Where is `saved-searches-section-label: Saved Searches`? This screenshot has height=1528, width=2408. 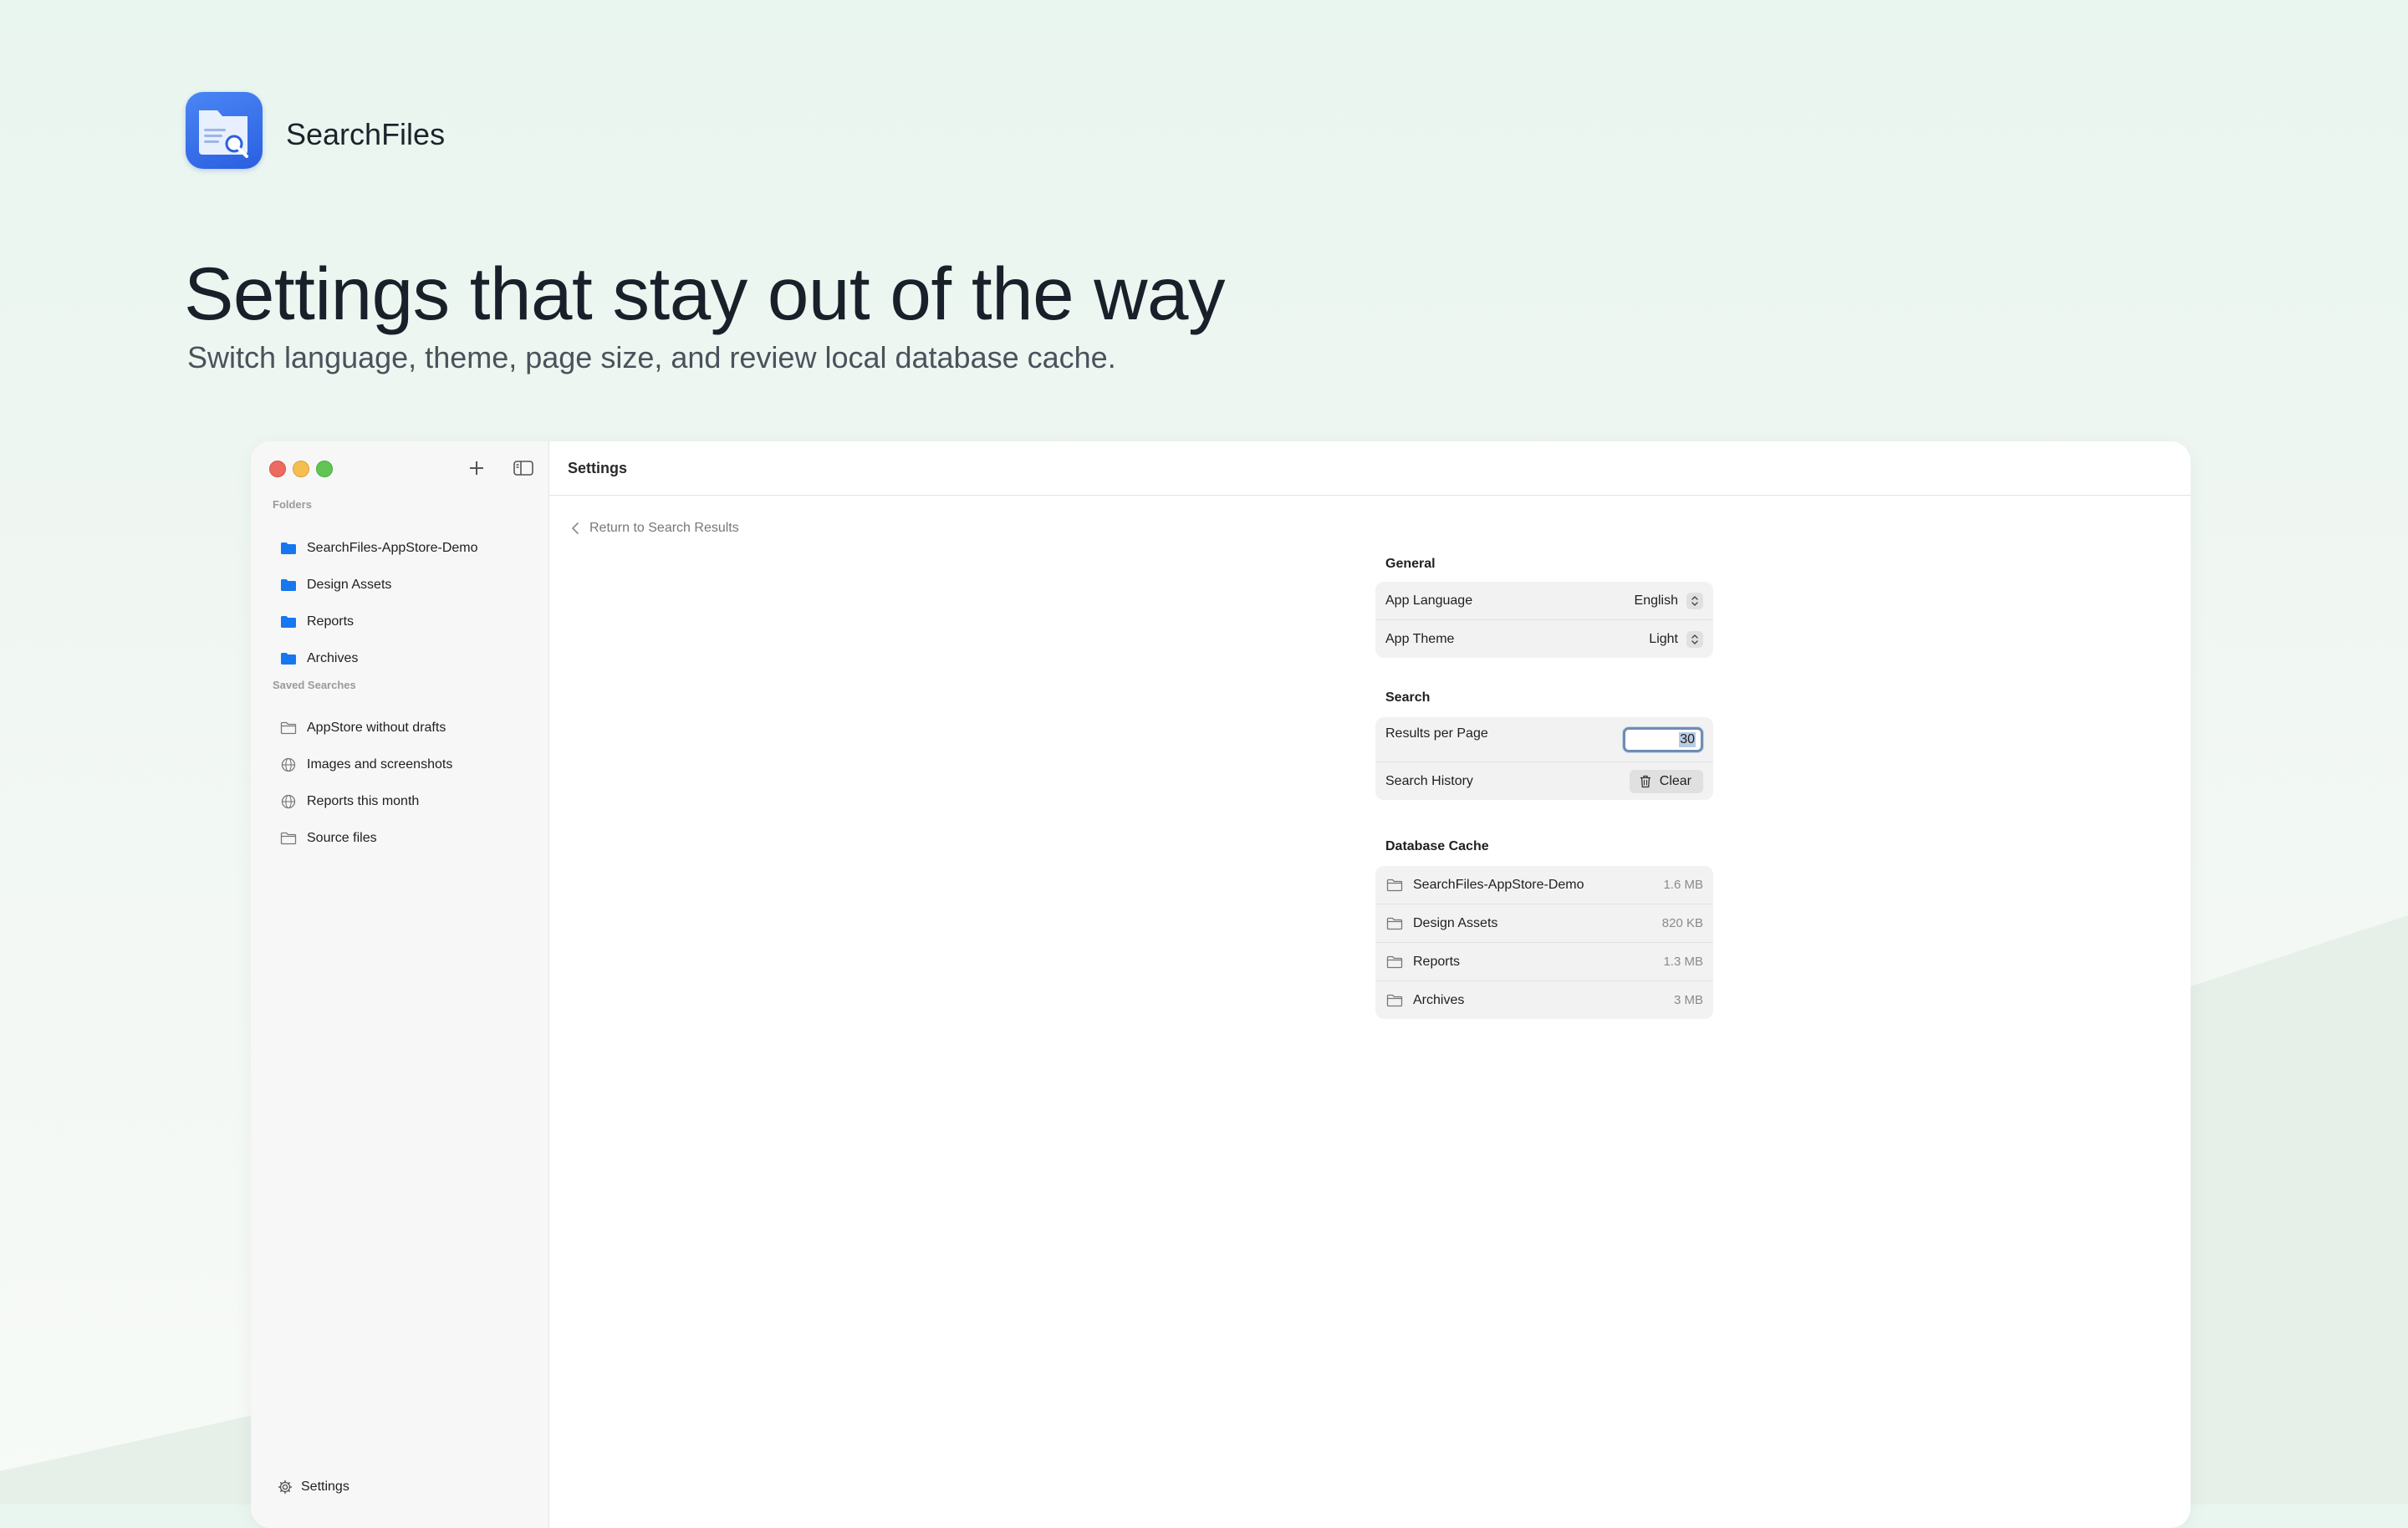
saved-searches-section-label: Saved Searches is located at coordinates (315, 685).